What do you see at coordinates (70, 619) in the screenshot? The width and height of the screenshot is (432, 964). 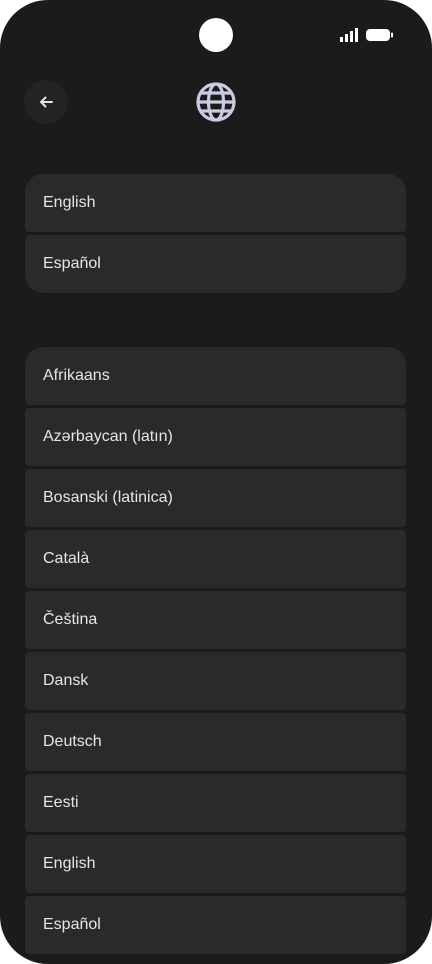 I see `language-item-label: Čeština` at bounding box center [70, 619].